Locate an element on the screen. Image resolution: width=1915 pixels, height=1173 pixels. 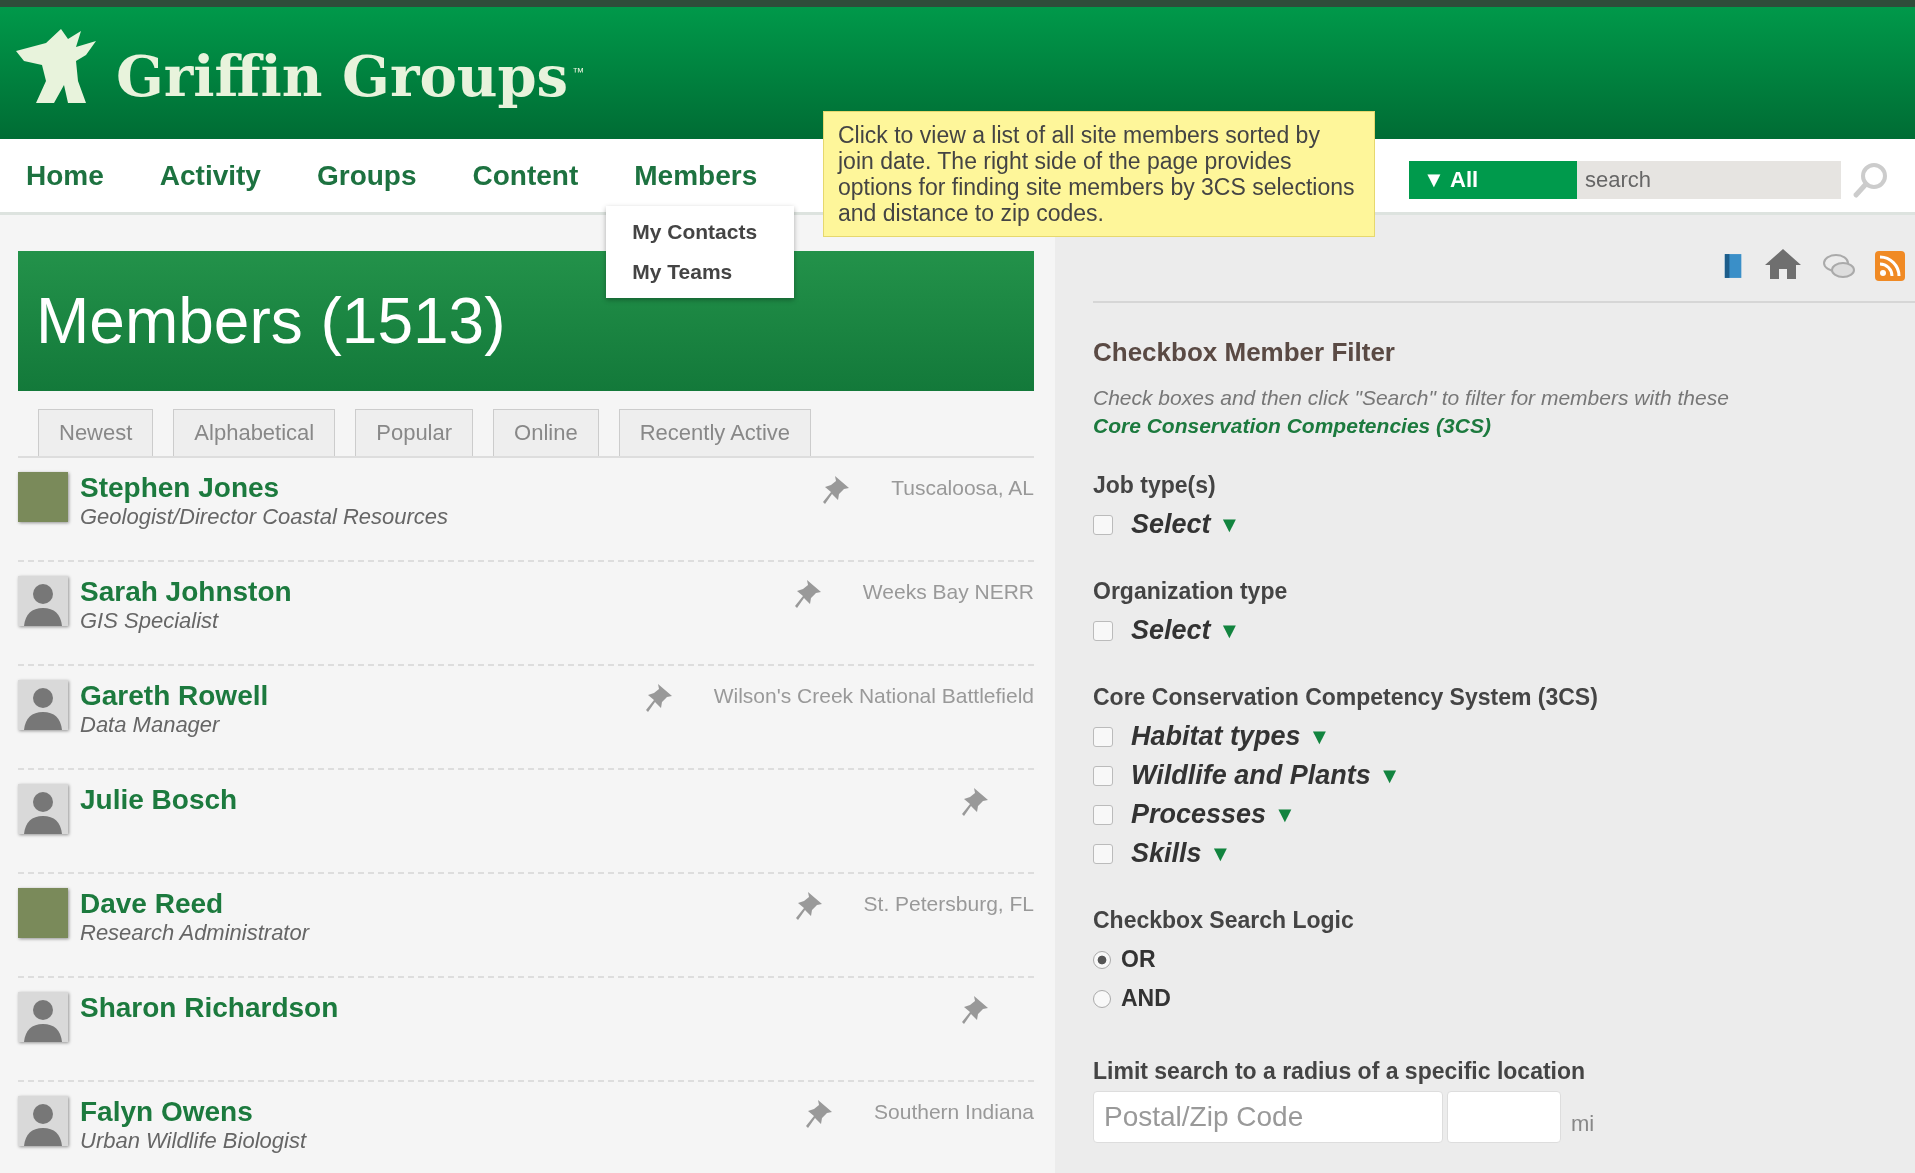
filter-group-label: Core Conservation Competency System (3CS) is located at coordinates (1346, 697).